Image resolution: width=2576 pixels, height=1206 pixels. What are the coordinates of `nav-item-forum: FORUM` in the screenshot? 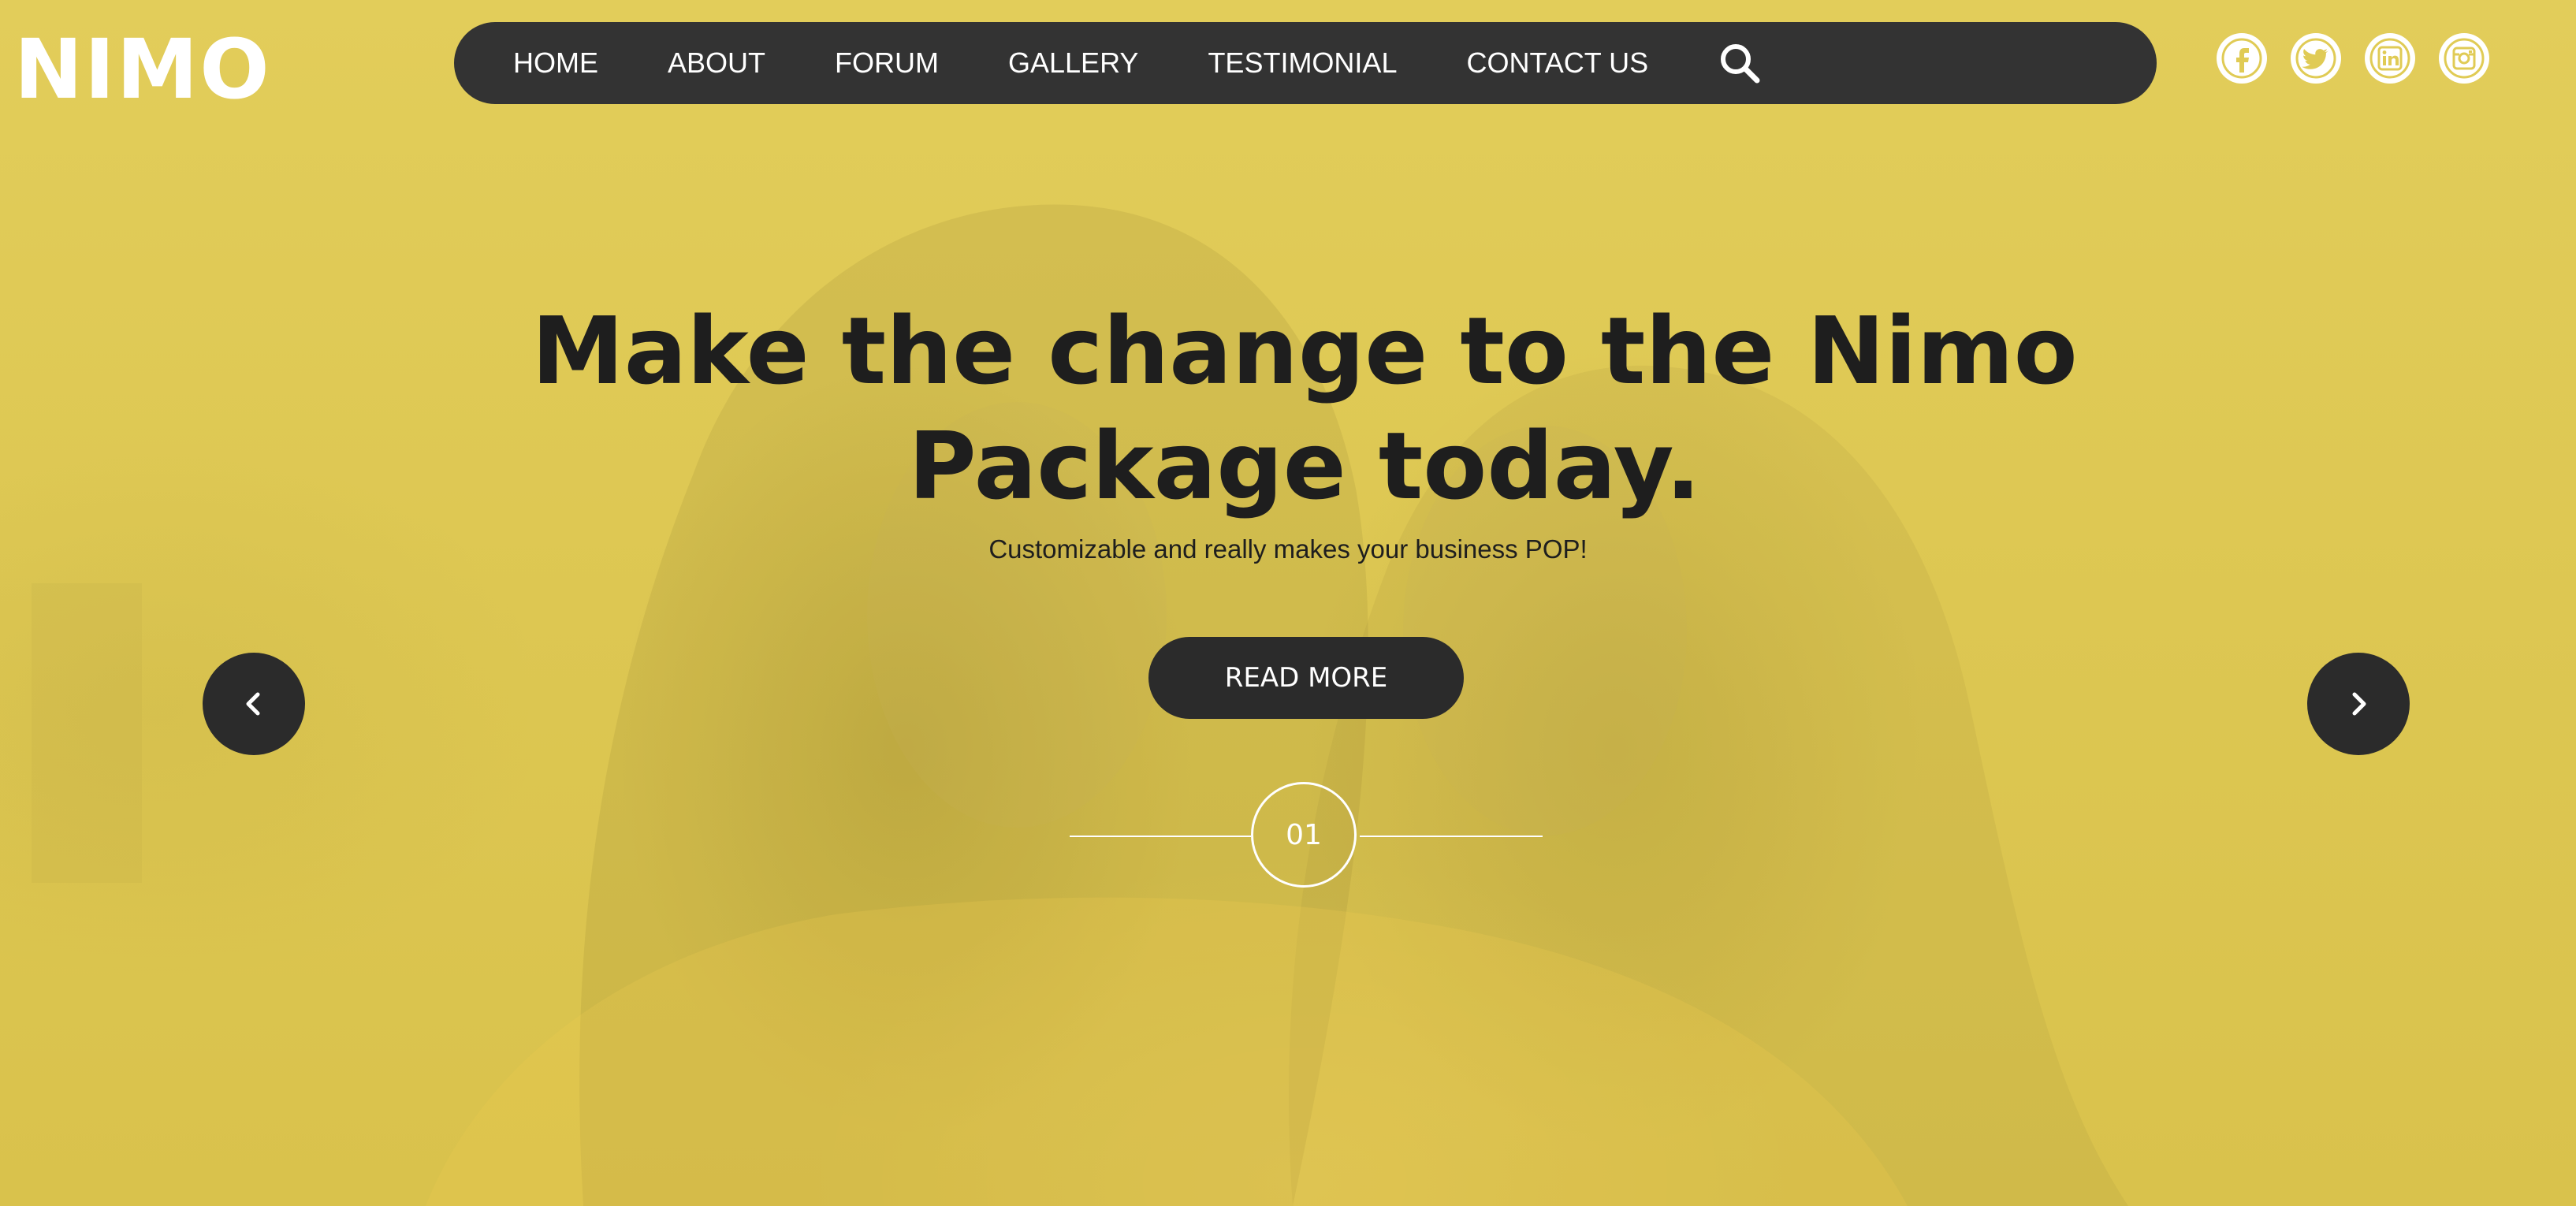 It's located at (887, 63).